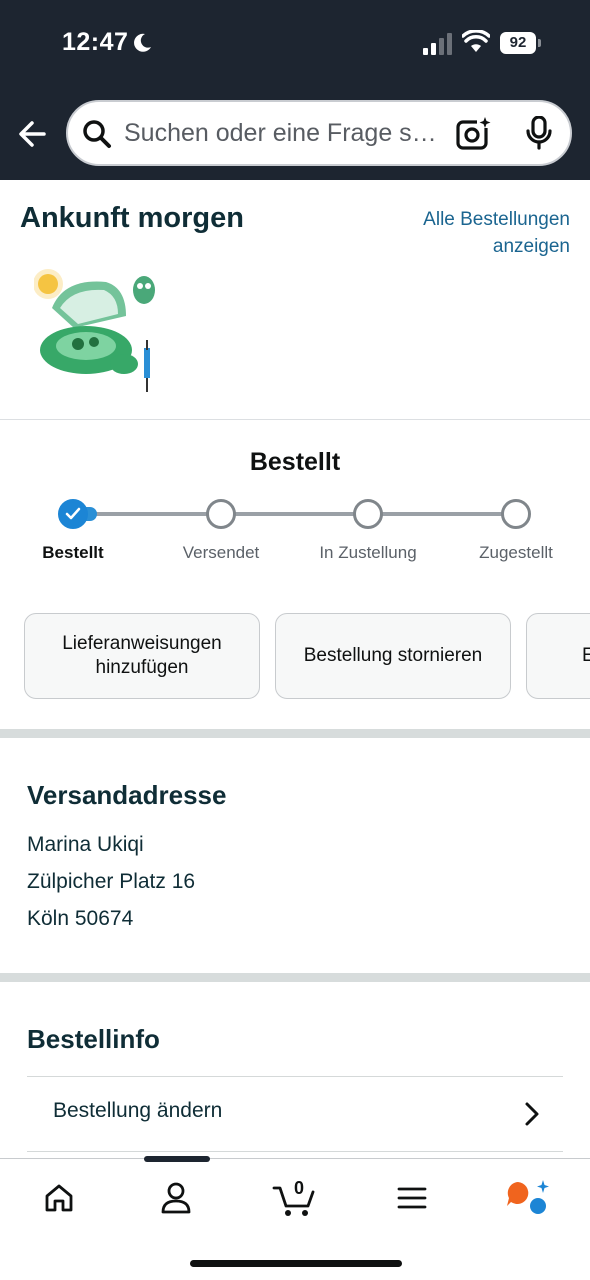  I want to click on search-bar, so click(319, 133).